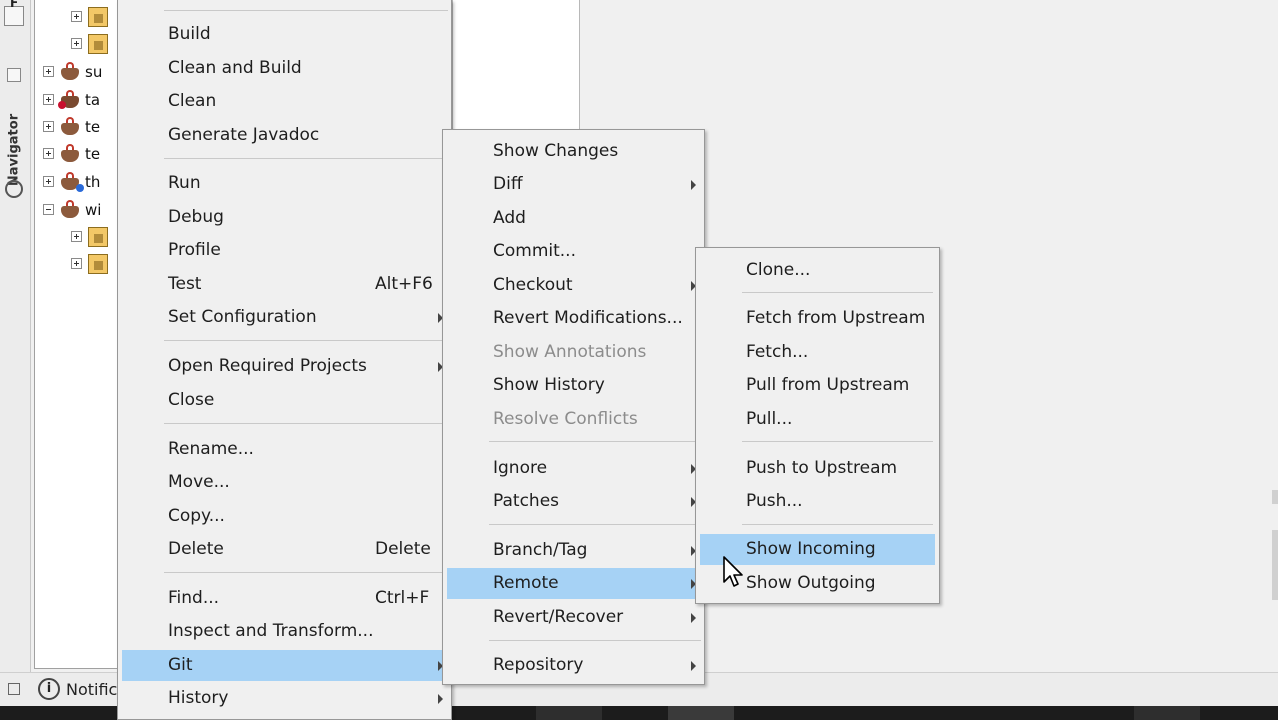  I want to click on tree-row: ta, so click(71, 99).